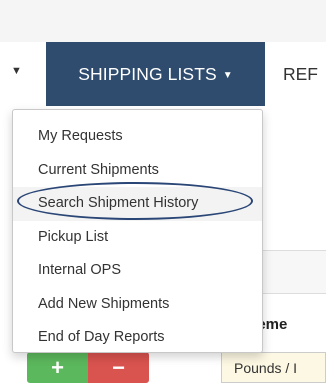 This screenshot has width=326, height=383. What do you see at coordinates (137, 171) in the screenshot?
I see `menu-item-current-shipments: Current Shipments` at bounding box center [137, 171].